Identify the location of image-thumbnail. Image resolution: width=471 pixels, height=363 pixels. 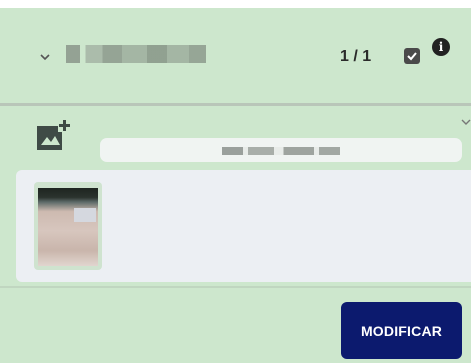
(68, 226).